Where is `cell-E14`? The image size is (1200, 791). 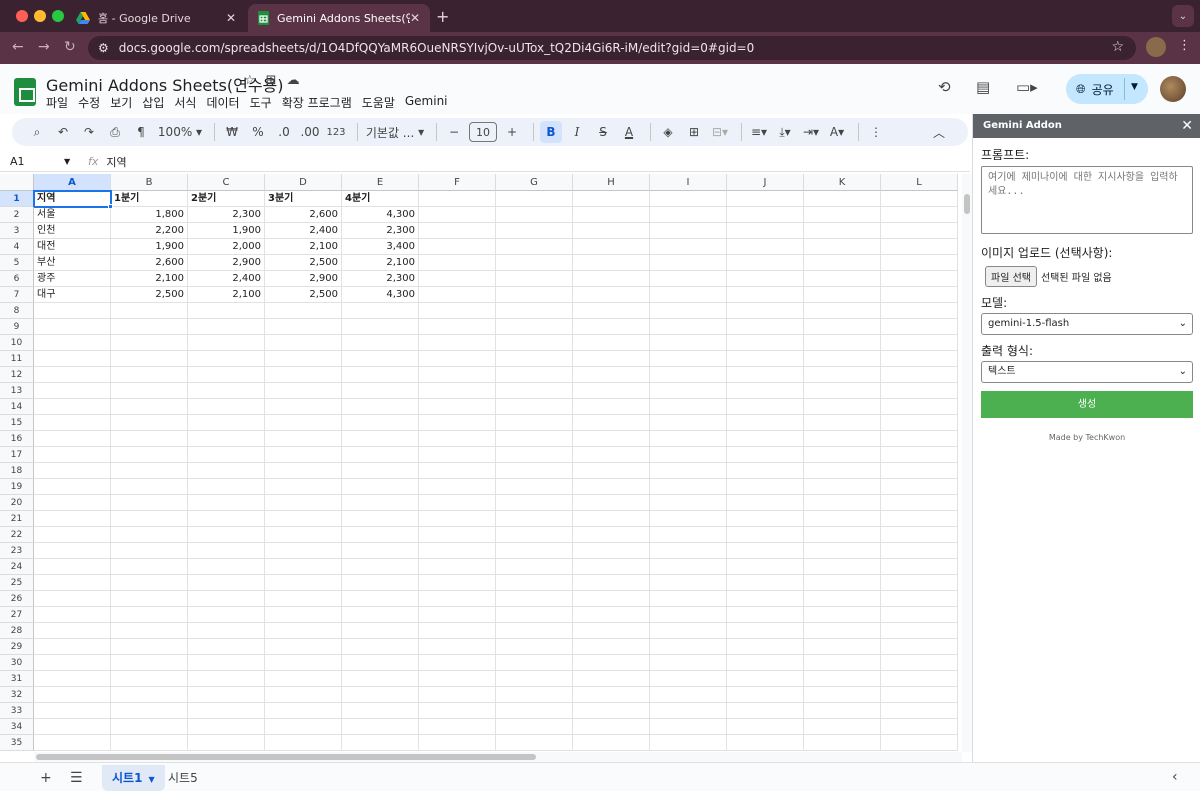 cell-E14 is located at coordinates (380, 407).